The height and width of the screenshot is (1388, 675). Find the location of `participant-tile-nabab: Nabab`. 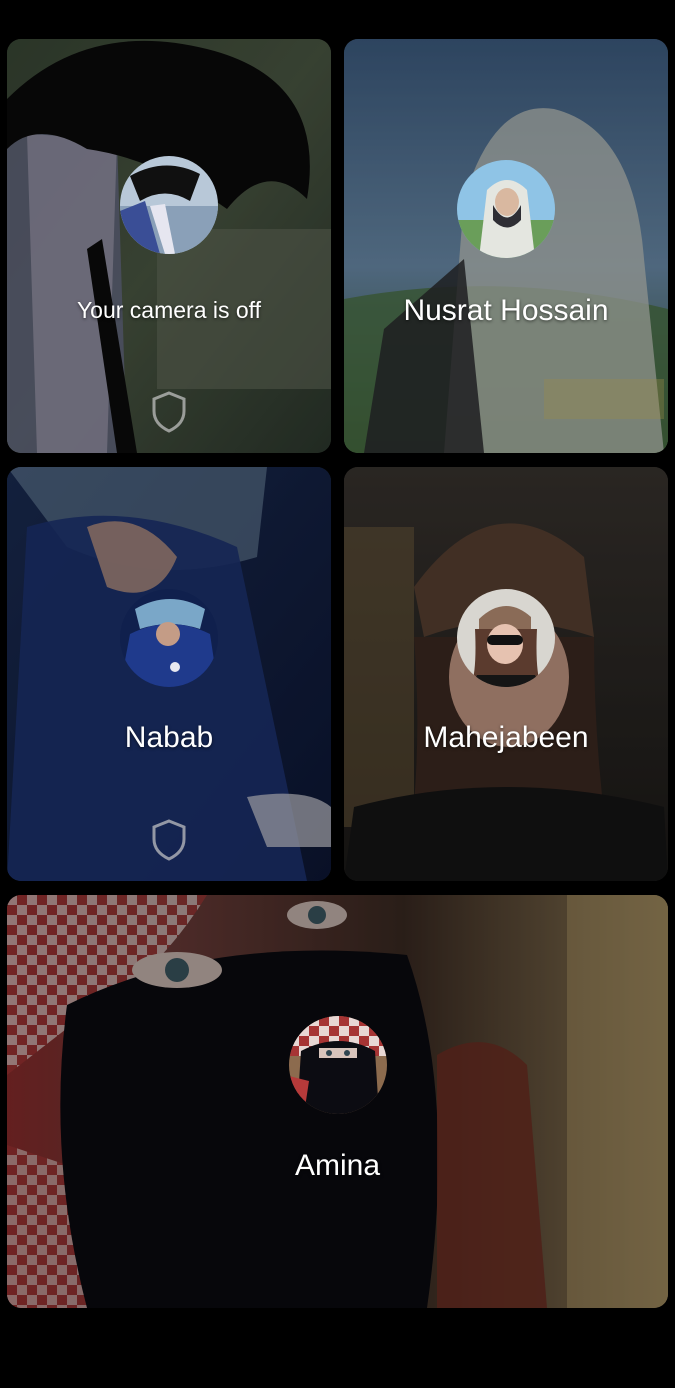

participant-tile-nabab: Nabab is located at coordinates (169, 674).